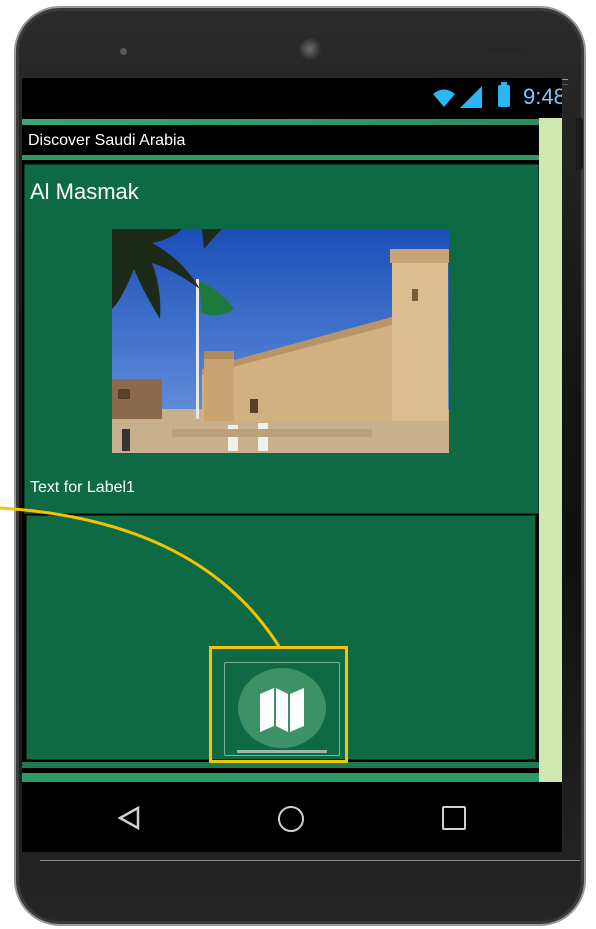 The image size is (596, 929). Describe the element at coordinates (444, 98) in the screenshot. I see `wifi-icon` at that location.